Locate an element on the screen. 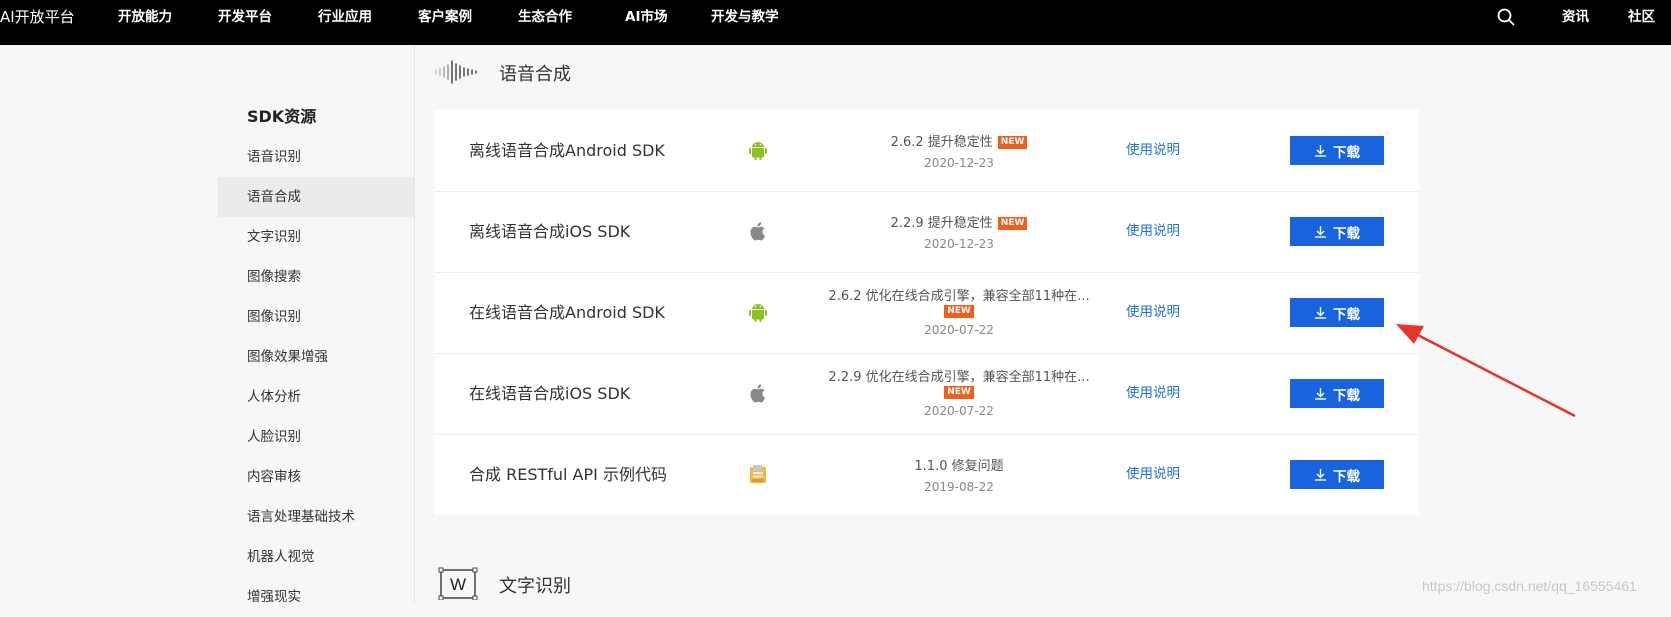  nav-item-cases: 客户案例 is located at coordinates (445, 17).